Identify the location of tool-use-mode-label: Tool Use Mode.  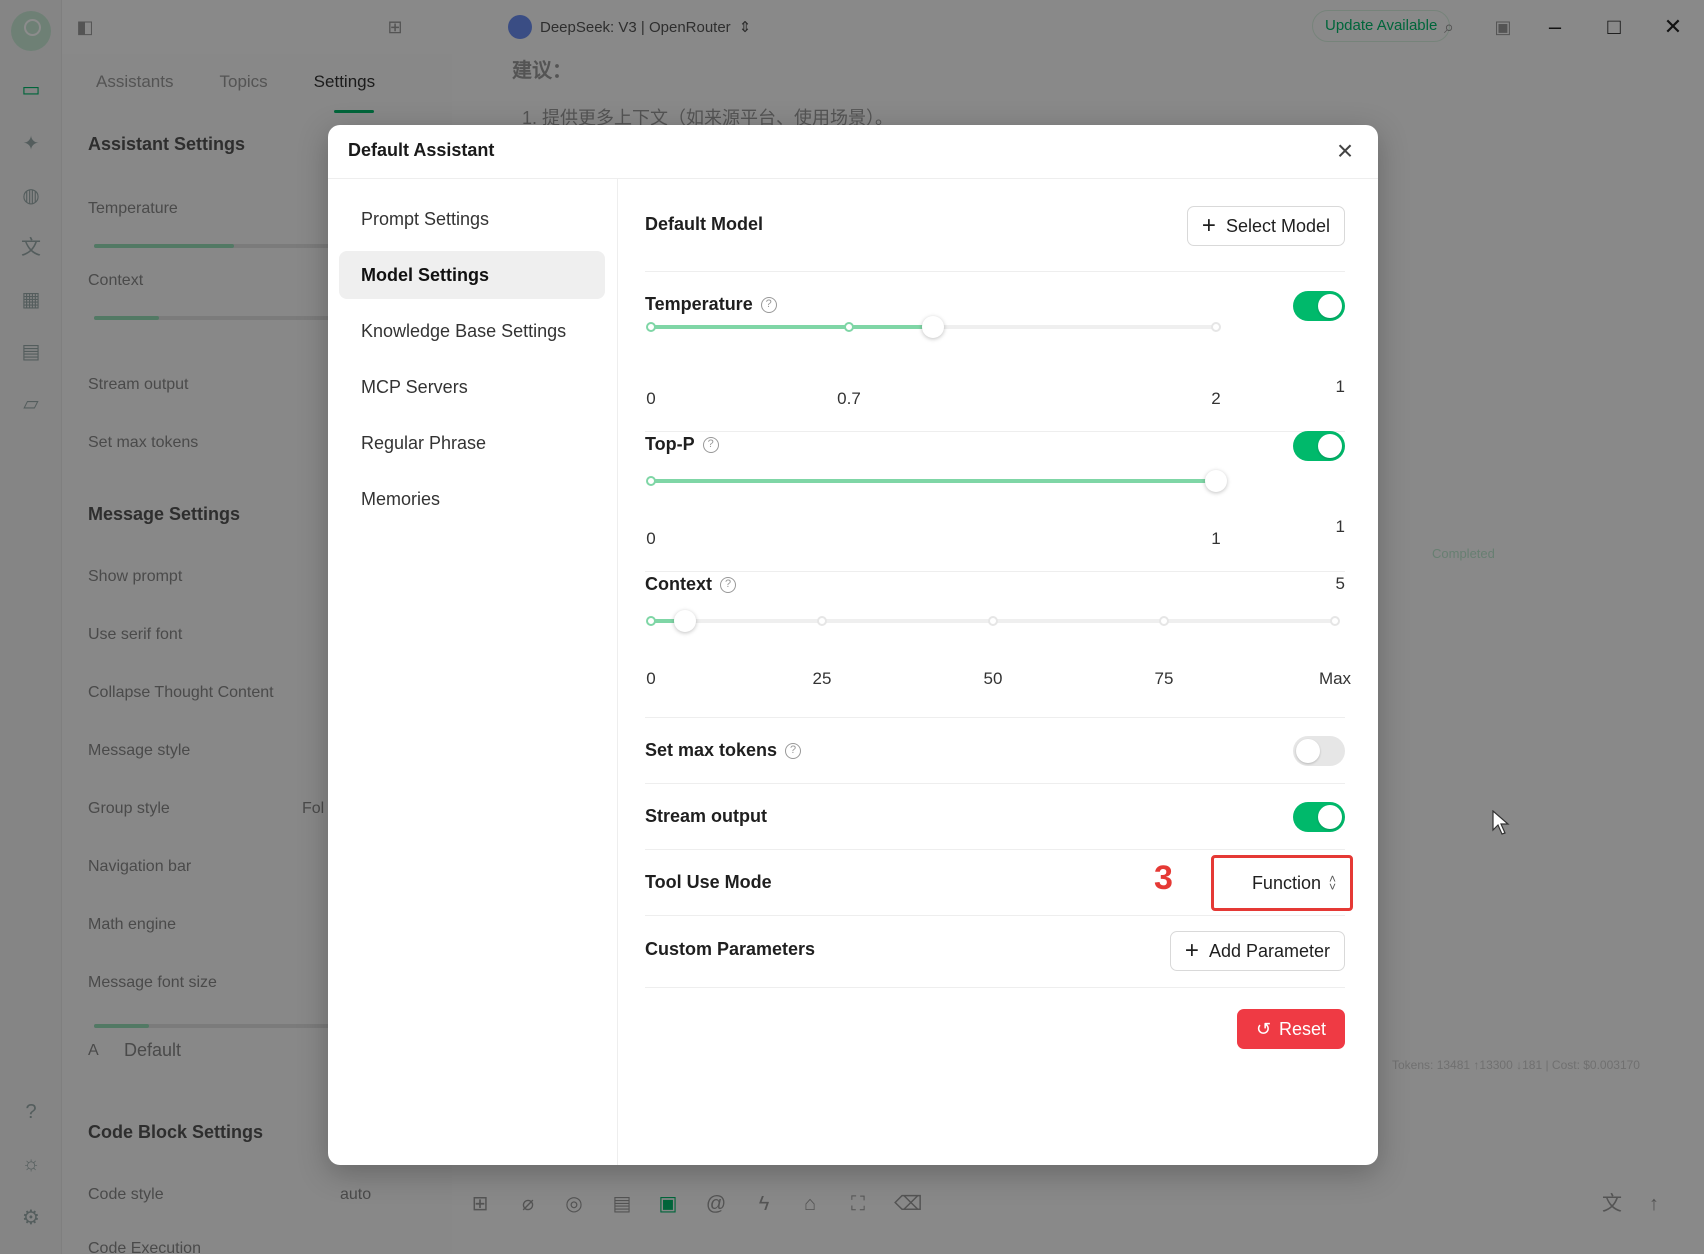
(708, 882).